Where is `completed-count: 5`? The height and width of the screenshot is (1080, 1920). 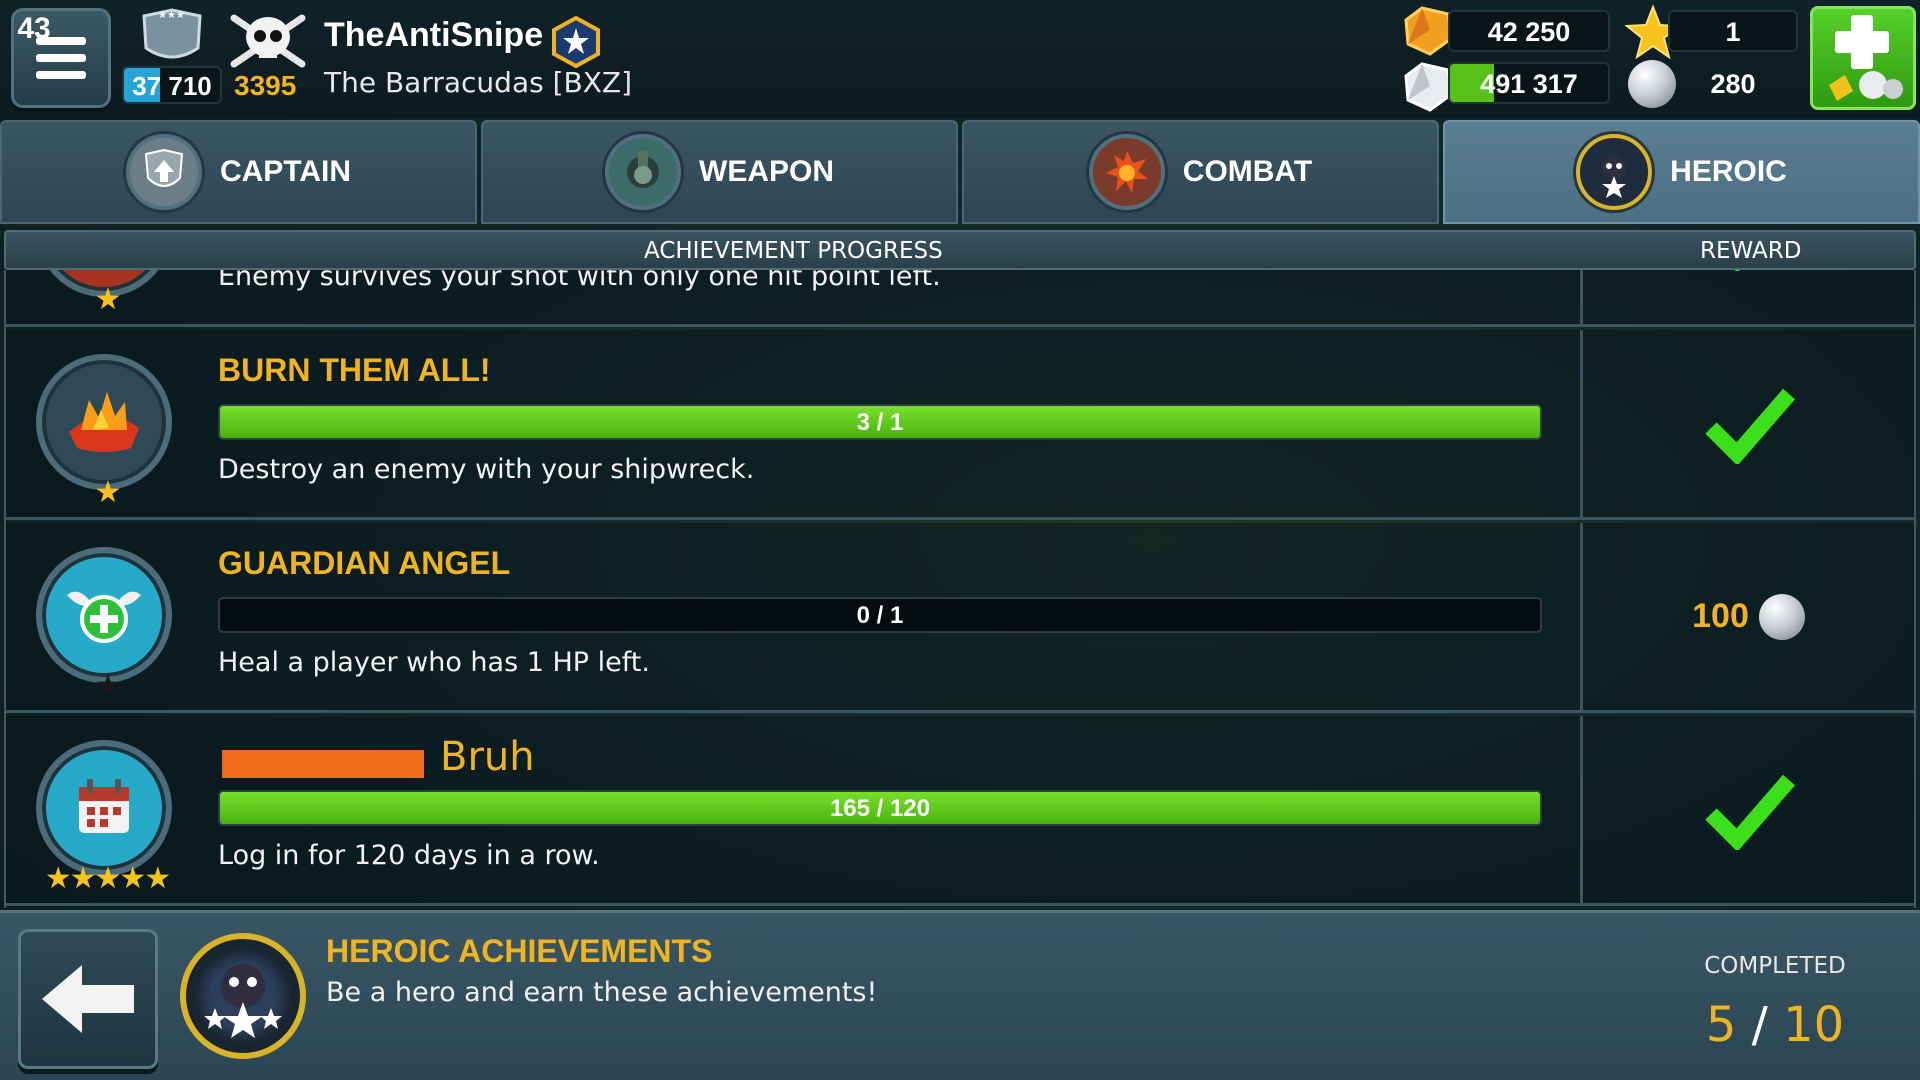 completed-count: 5 is located at coordinates (1721, 1025).